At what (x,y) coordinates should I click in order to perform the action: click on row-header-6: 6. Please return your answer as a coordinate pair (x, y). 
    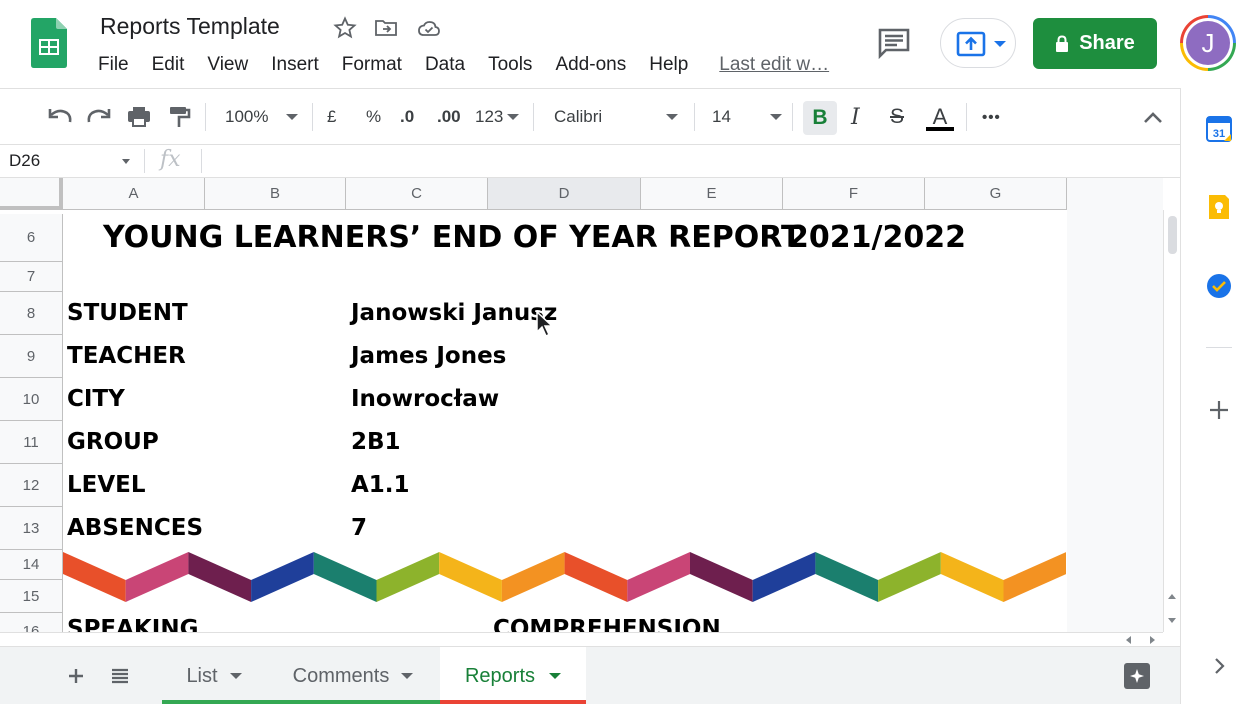
    Looking at the image, I should click on (31, 238).